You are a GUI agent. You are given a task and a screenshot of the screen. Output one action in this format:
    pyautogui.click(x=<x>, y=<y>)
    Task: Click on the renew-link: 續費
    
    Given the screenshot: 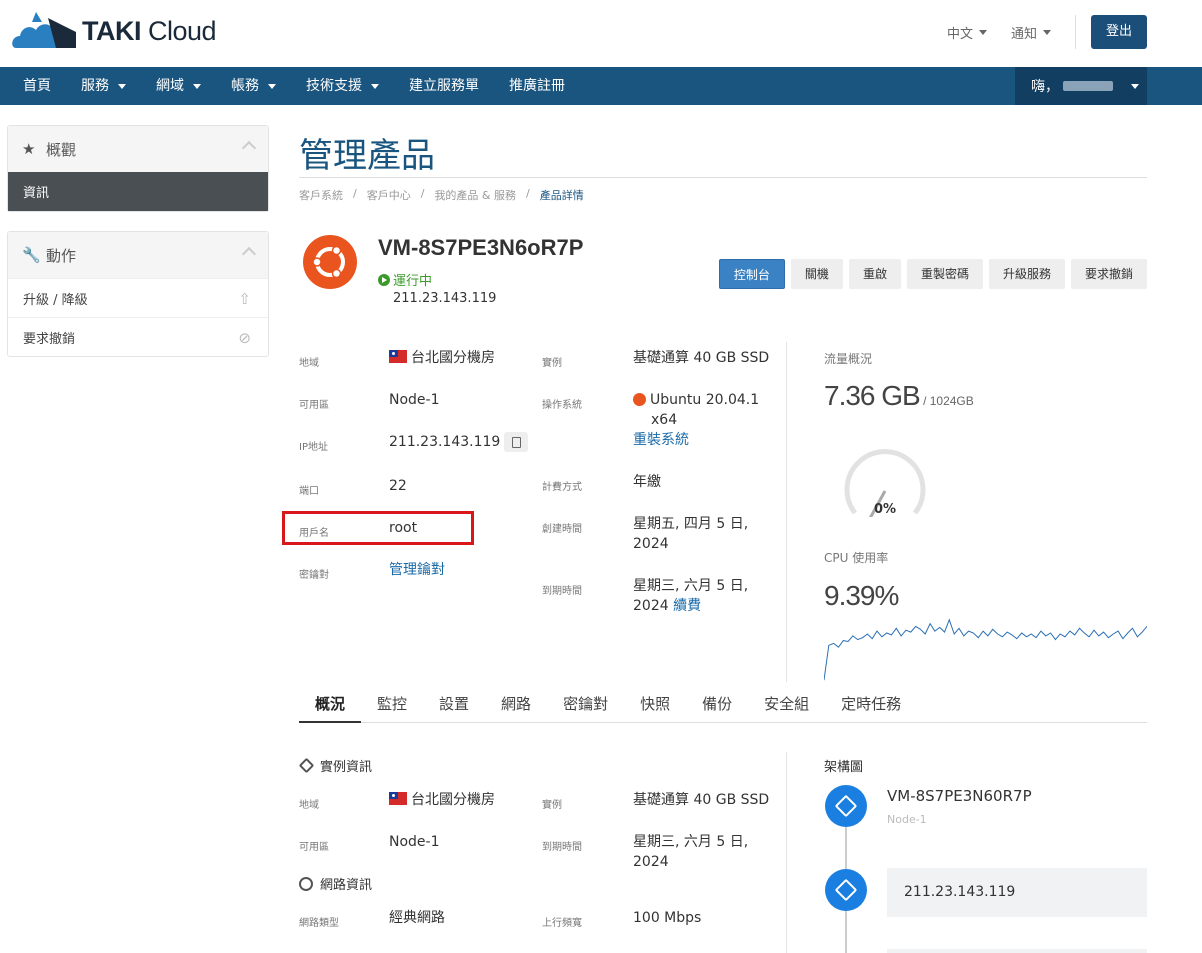 What is the action you would take?
    pyautogui.click(x=687, y=606)
    